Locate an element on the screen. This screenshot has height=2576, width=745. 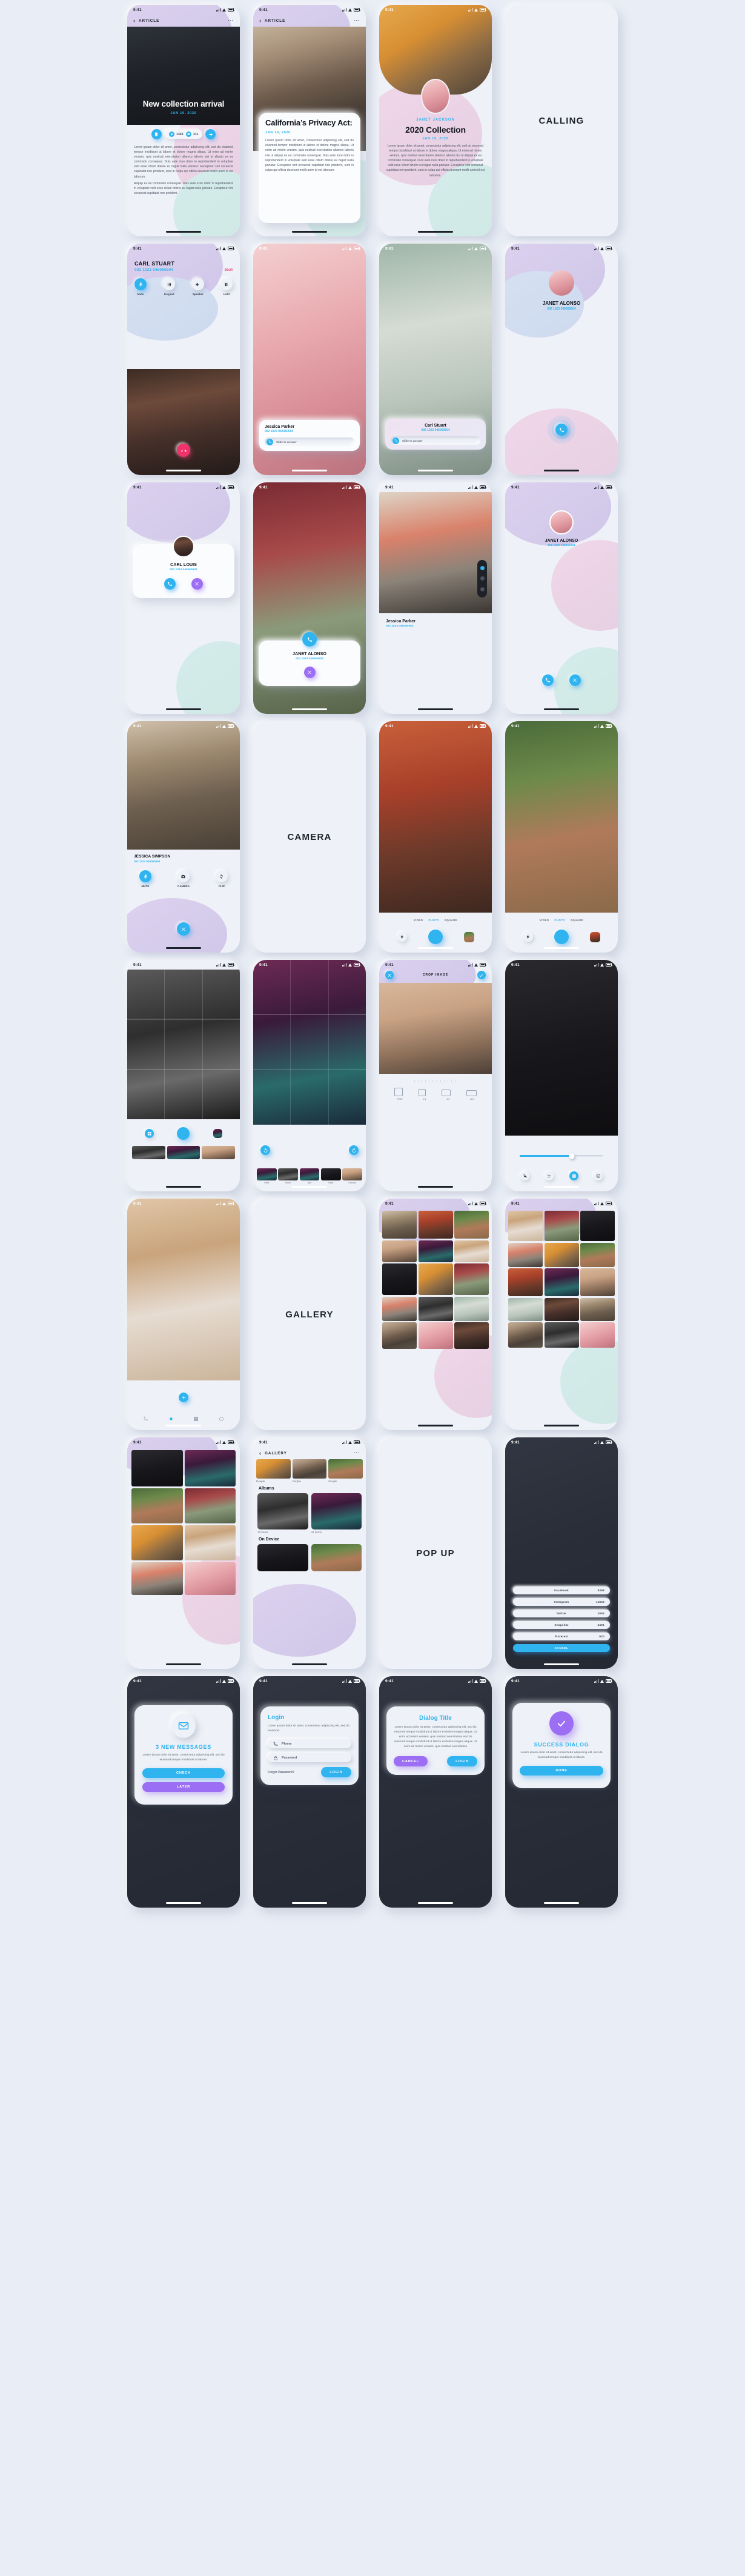
adjust-slider is located at coordinates (561, 1156).